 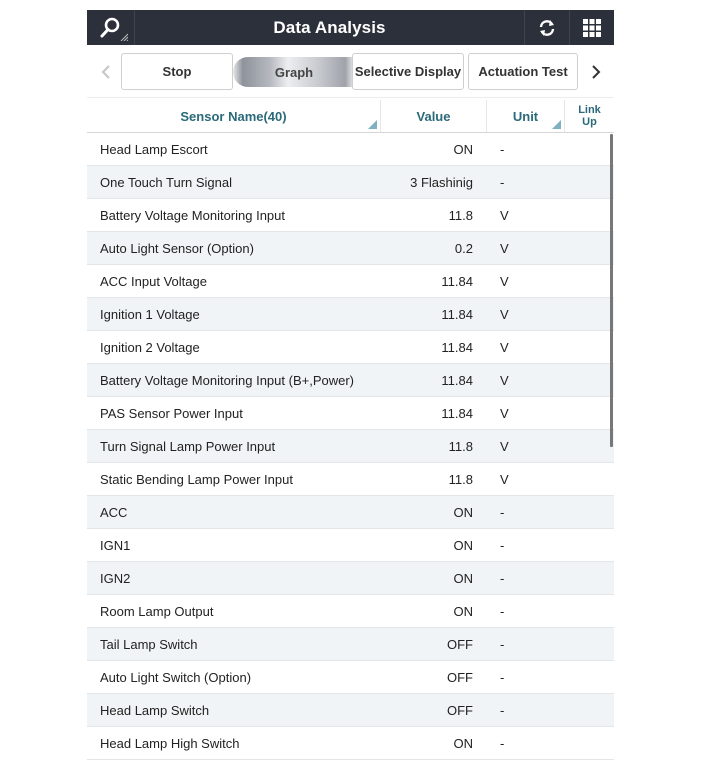 I want to click on table-row: ACC ON -, so click(x=350, y=512).